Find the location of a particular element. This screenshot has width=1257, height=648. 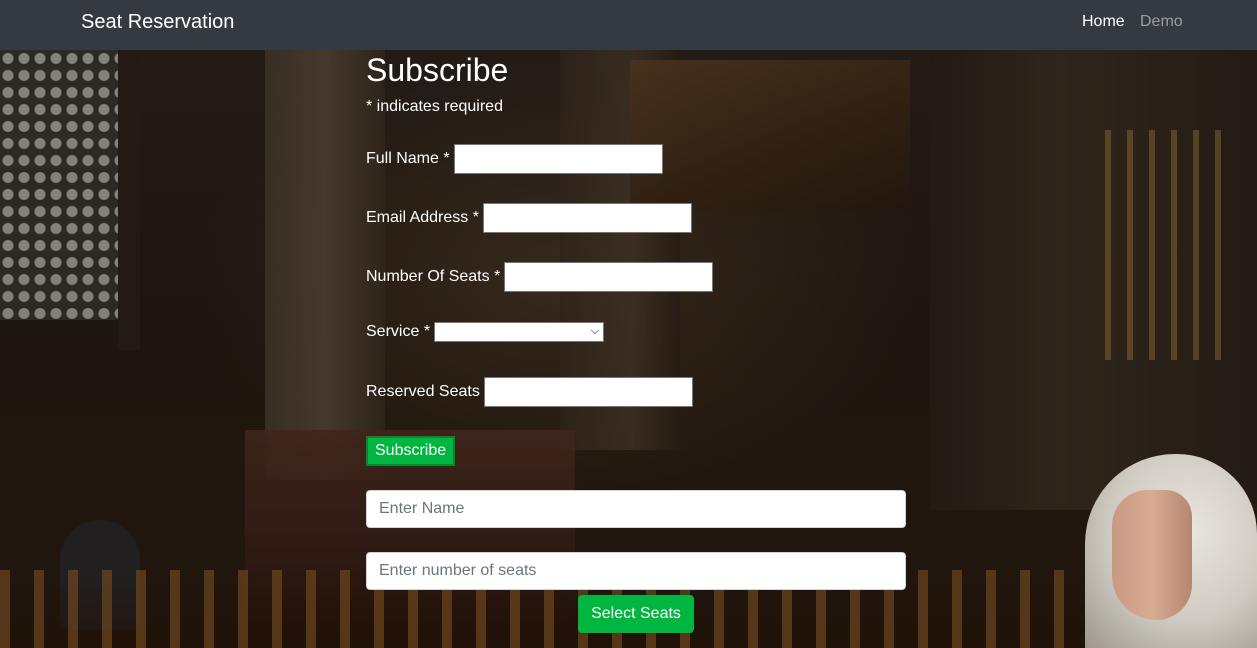

name-input is located at coordinates (636, 509).